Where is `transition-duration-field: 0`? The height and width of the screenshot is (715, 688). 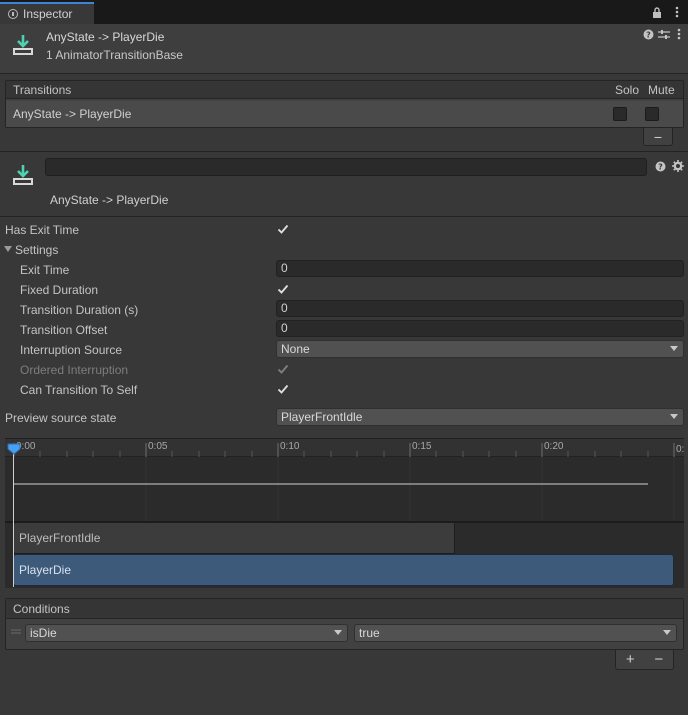
transition-duration-field: 0 is located at coordinates (480, 308).